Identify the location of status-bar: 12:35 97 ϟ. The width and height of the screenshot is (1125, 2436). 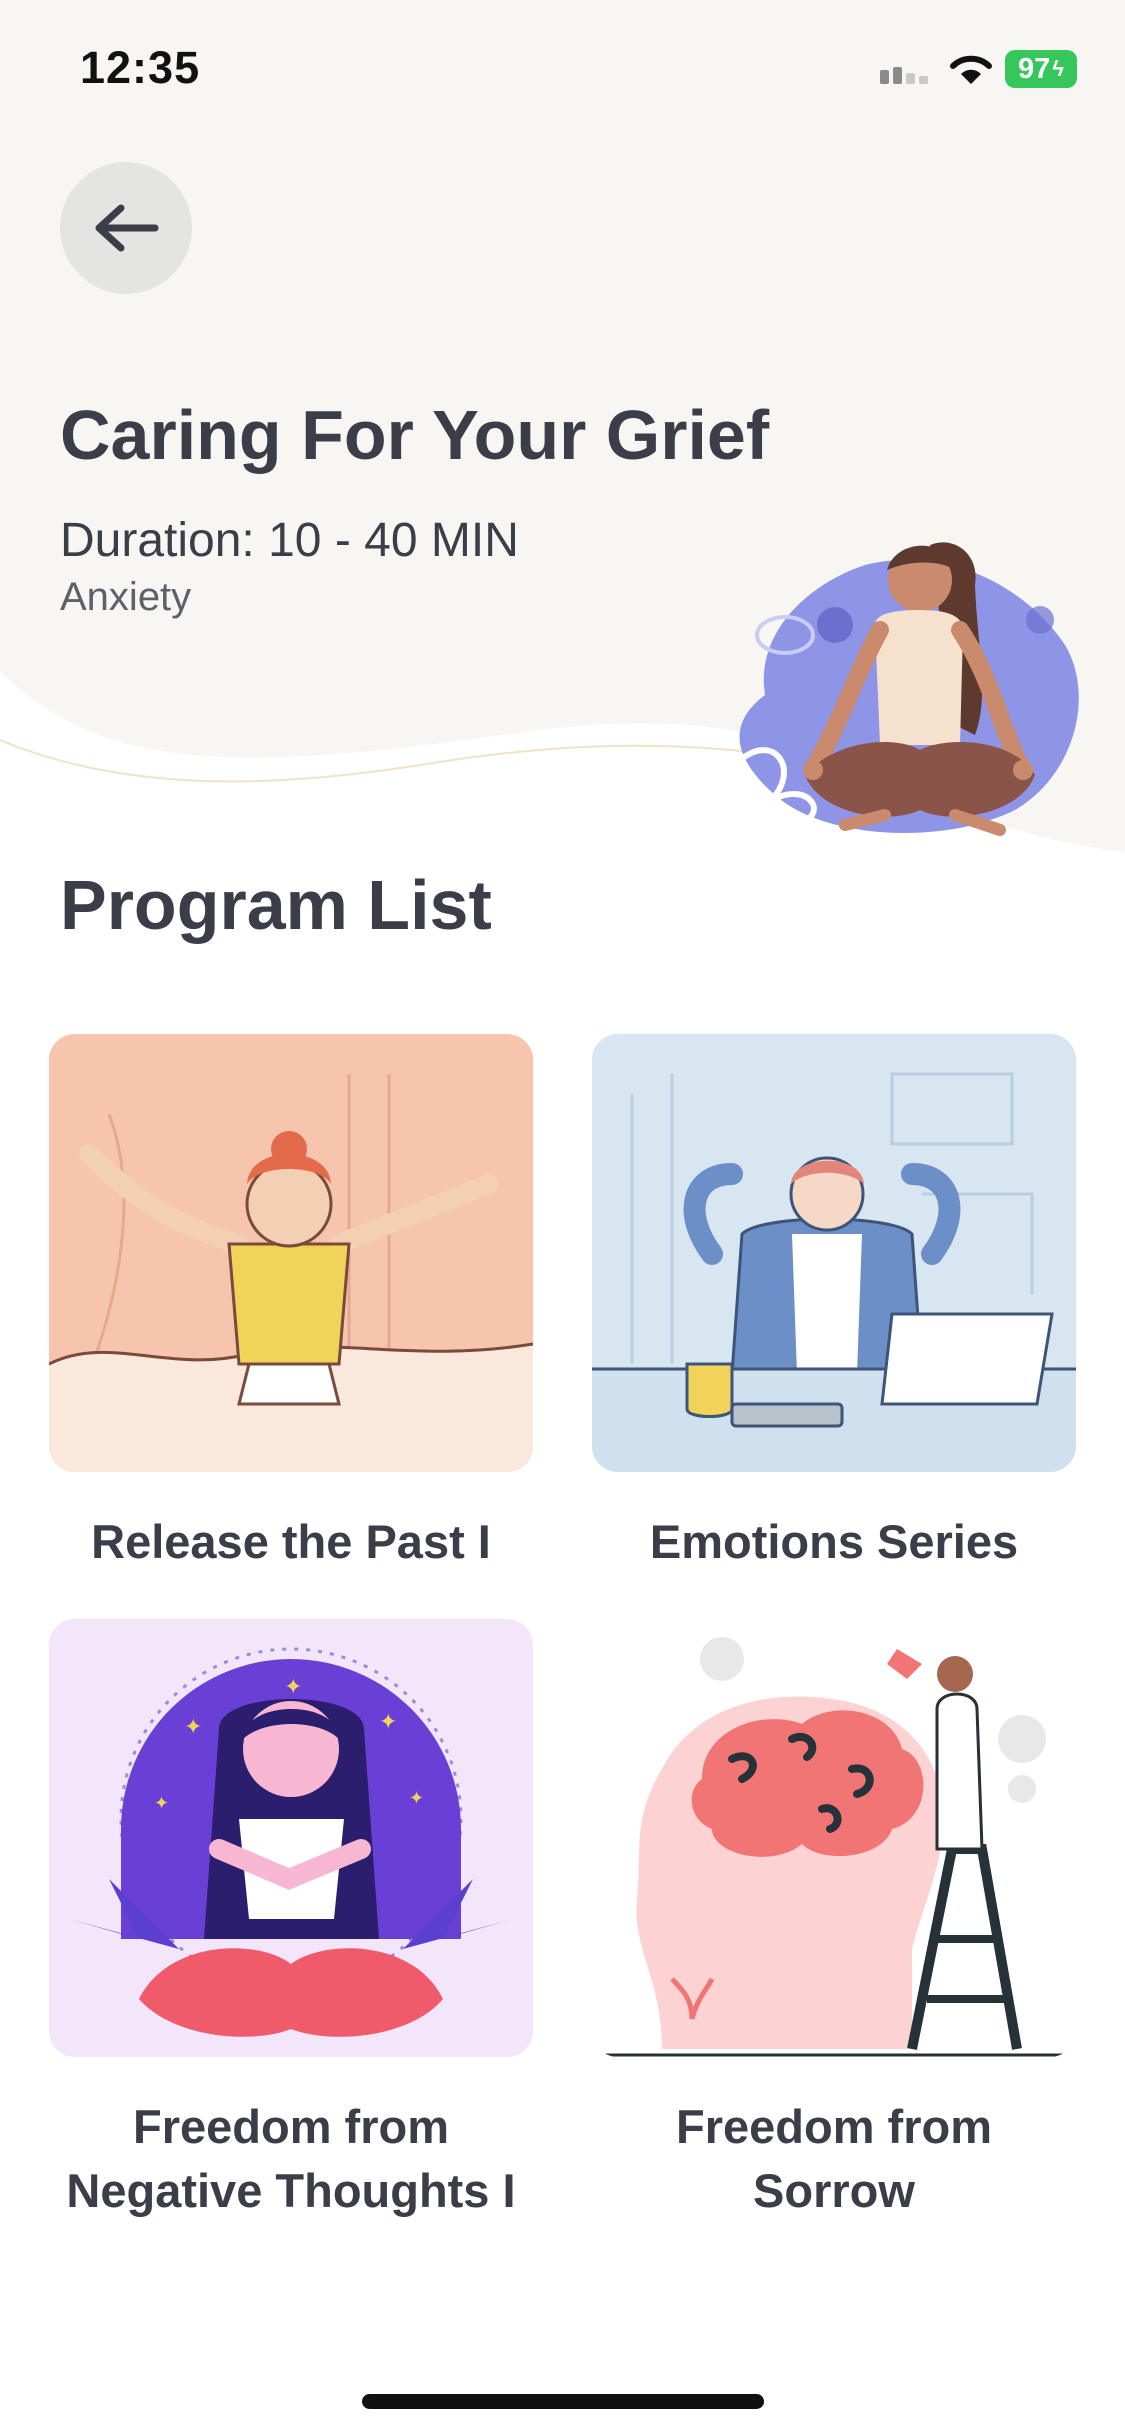
(562, 70).